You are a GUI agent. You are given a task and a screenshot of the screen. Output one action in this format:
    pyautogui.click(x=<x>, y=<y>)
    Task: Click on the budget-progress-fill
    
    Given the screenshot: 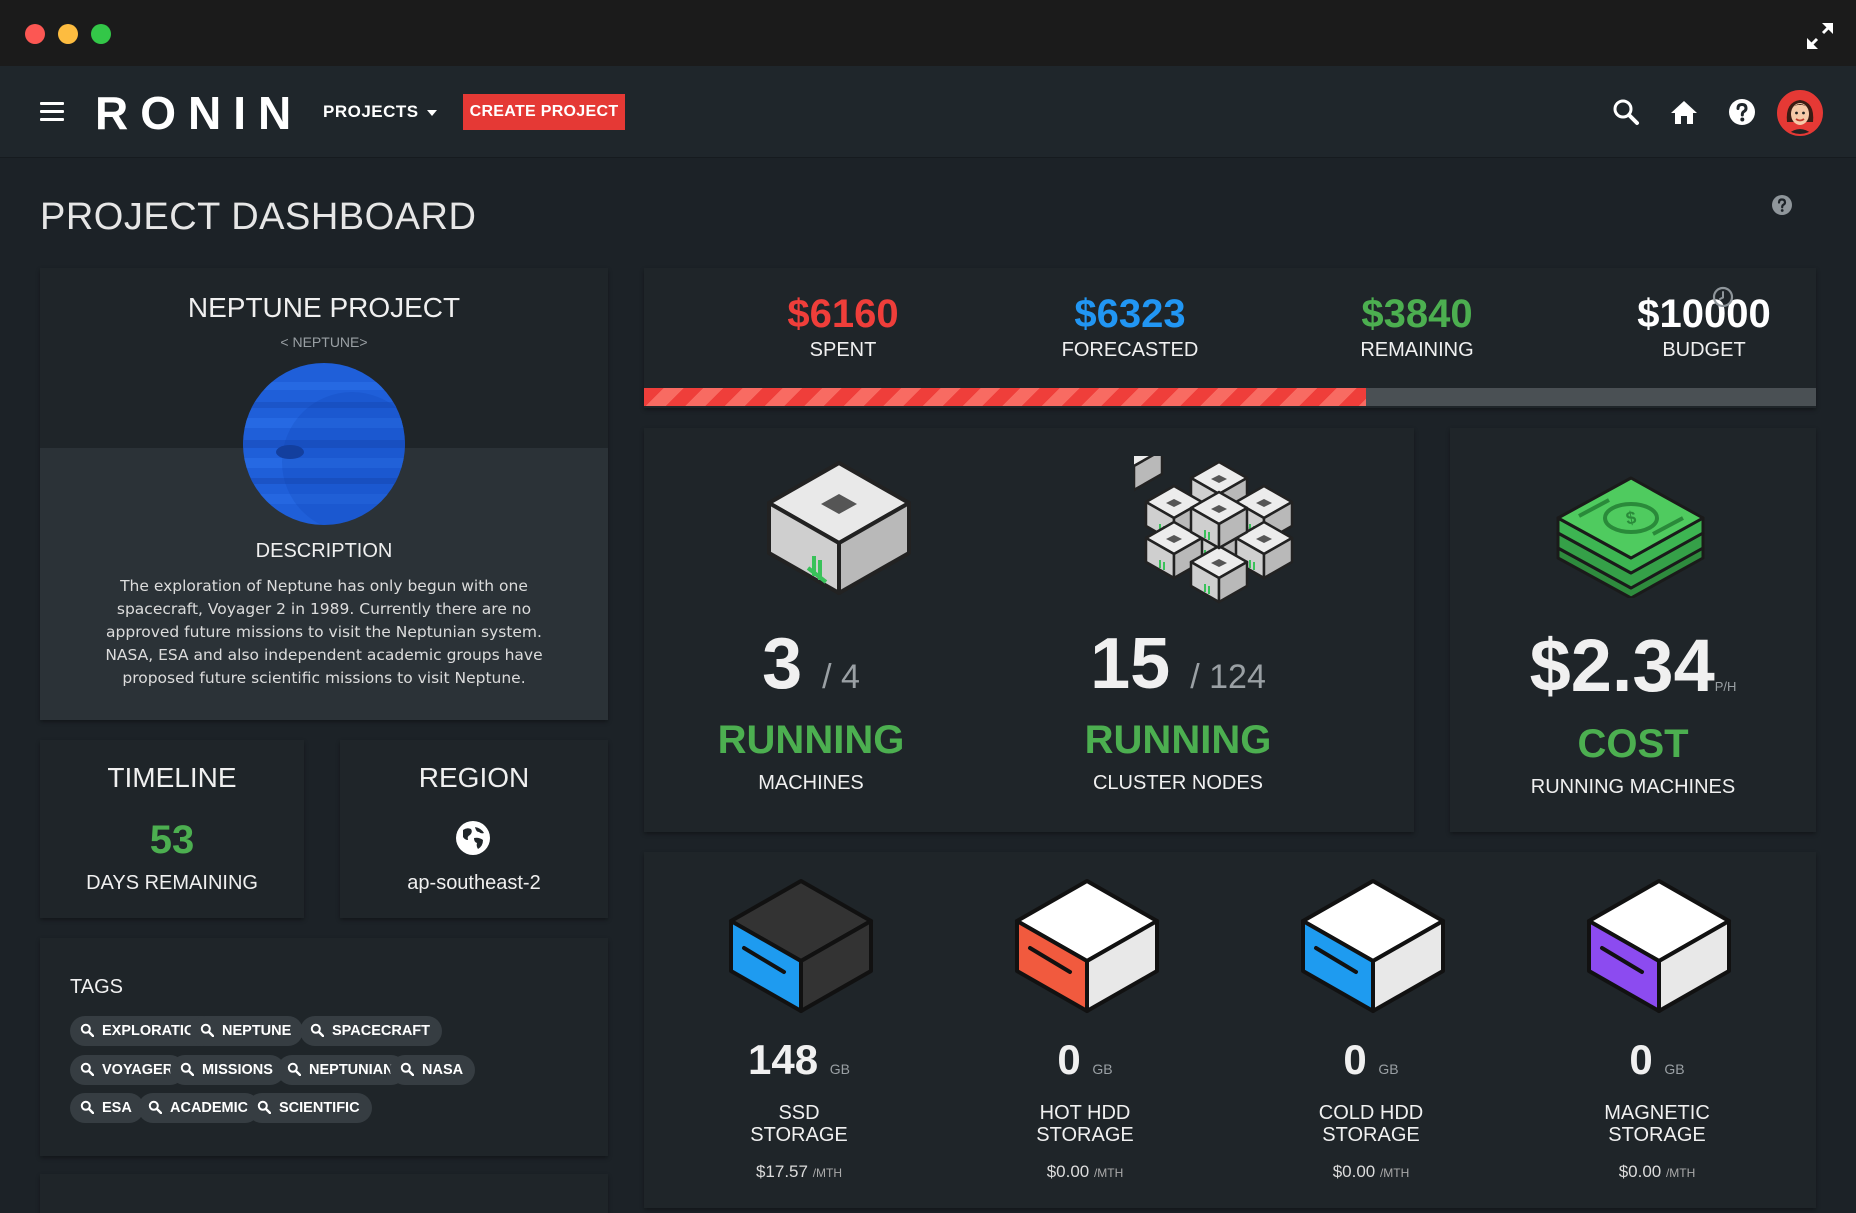 What is the action you would take?
    pyautogui.click(x=1005, y=397)
    